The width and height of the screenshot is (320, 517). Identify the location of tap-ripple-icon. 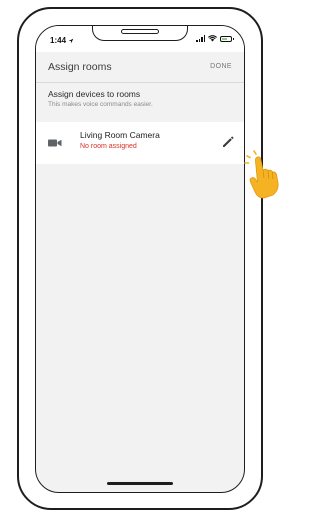
(250, 157).